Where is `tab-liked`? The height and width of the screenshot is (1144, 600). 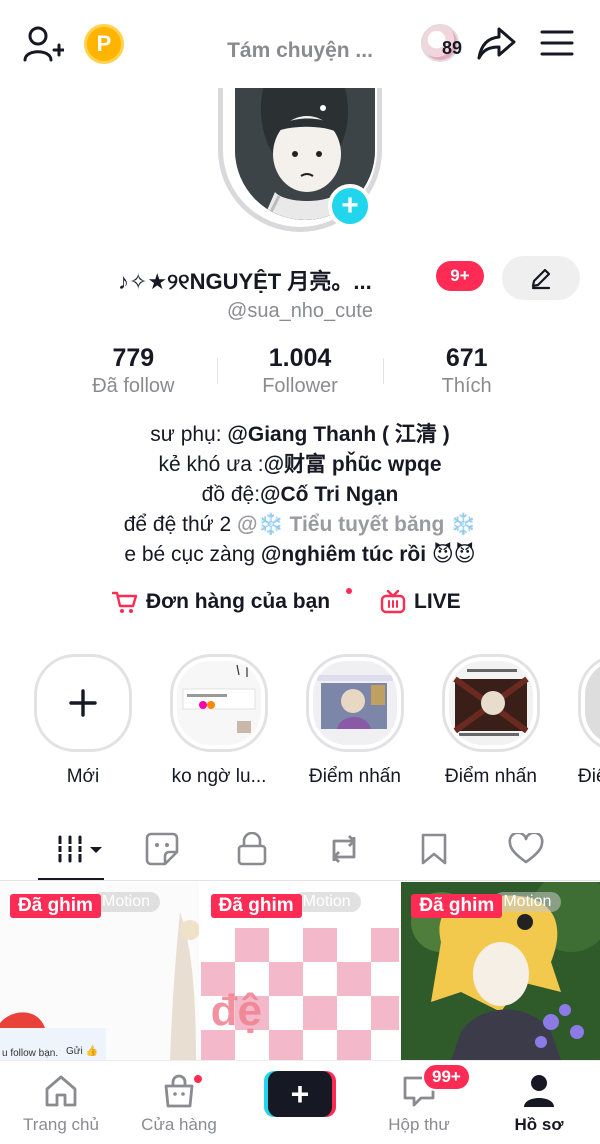 tab-liked is located at coordinates (526, 849).